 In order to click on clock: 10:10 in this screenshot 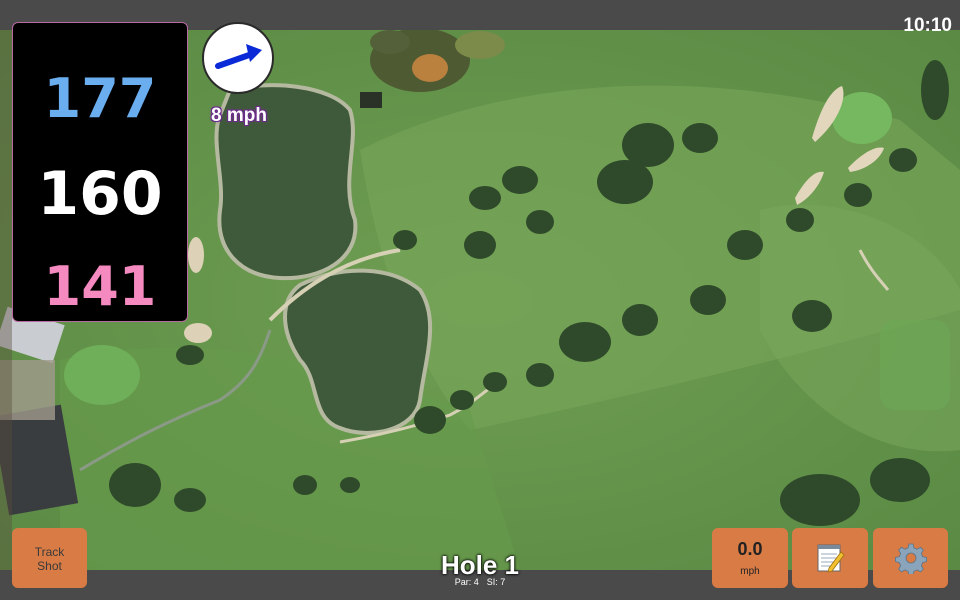, I will do `click(927, 25)`.